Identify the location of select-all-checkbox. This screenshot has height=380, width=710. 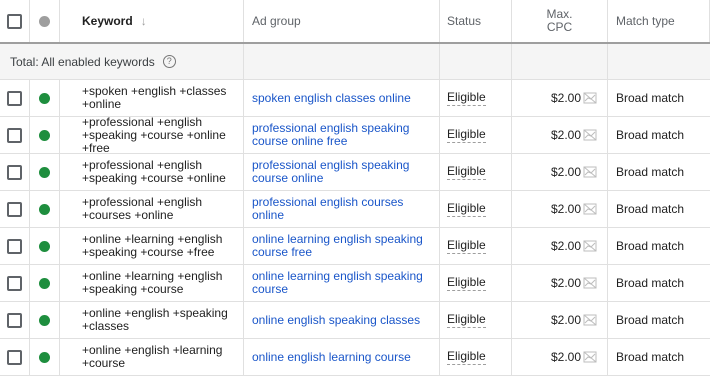
(14, 21).